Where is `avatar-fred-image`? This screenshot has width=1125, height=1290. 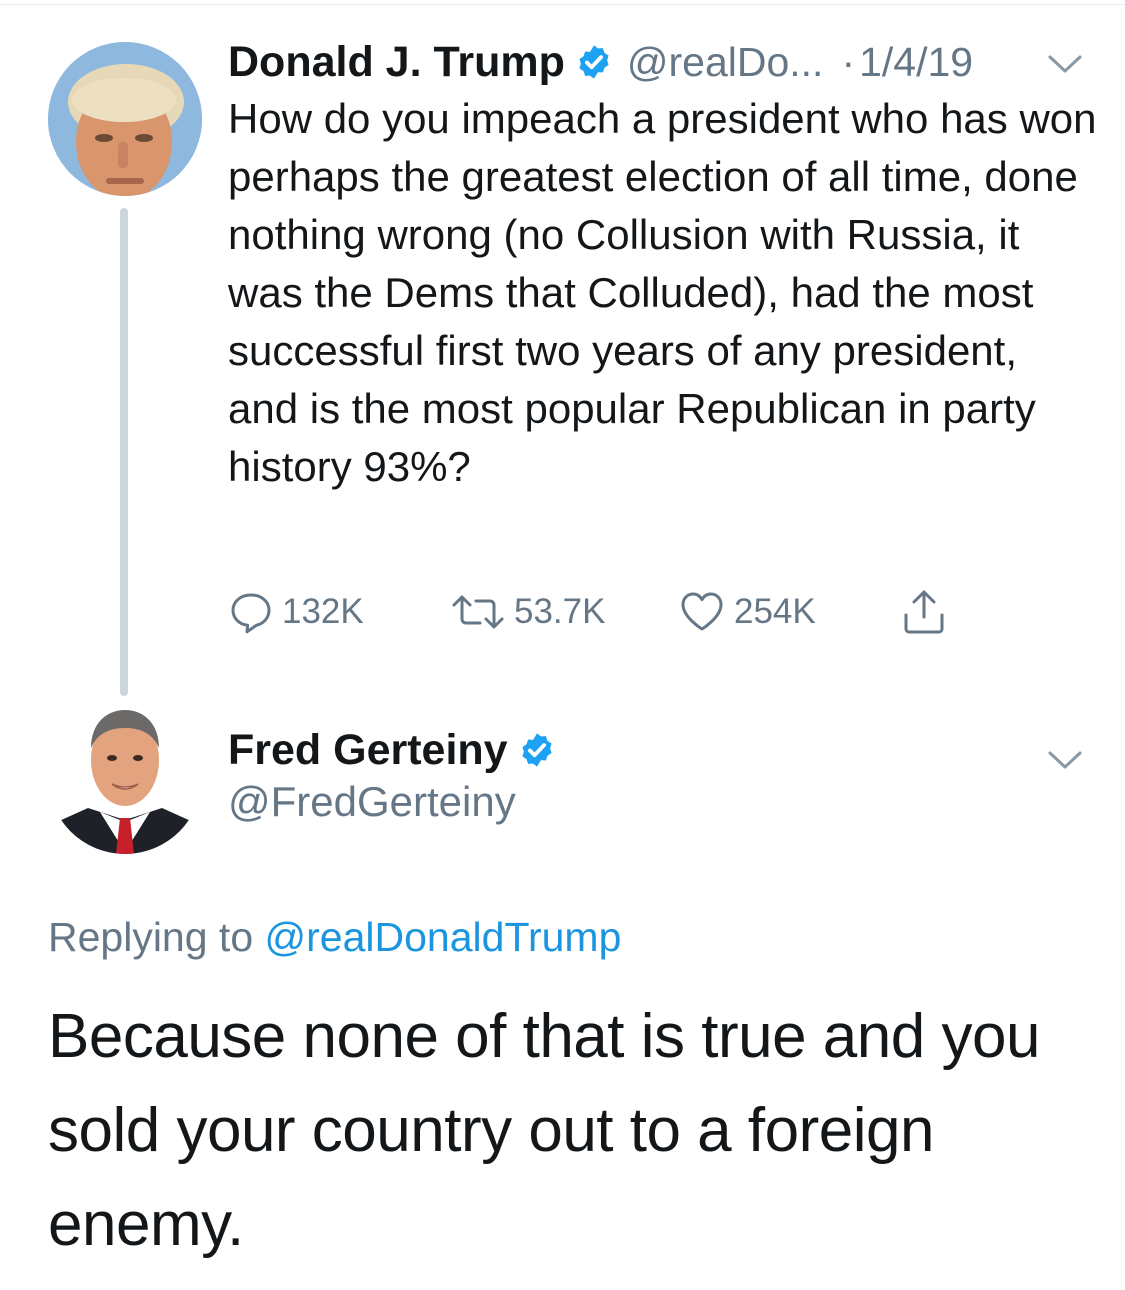
avatar-fred-image is located at coordinates (125, 777).